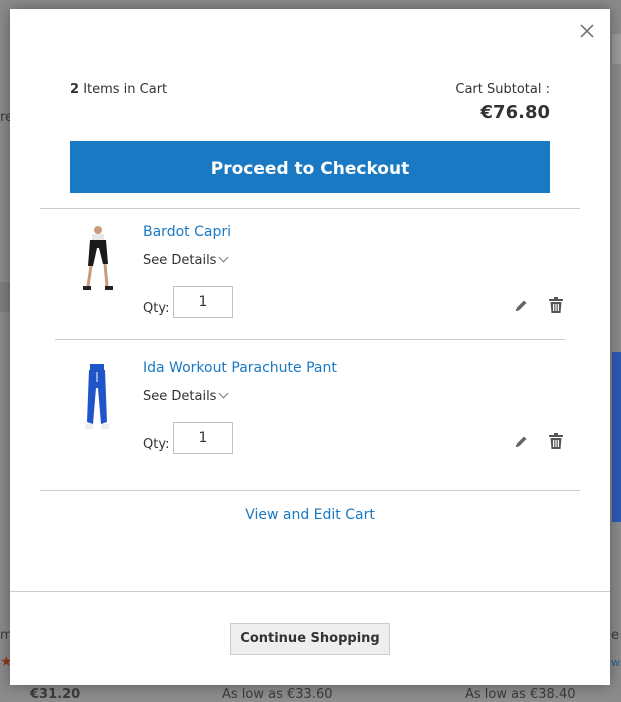 This screenshot has width=621, height=702. I want to click on bg-link: ws, so click(616, 662).